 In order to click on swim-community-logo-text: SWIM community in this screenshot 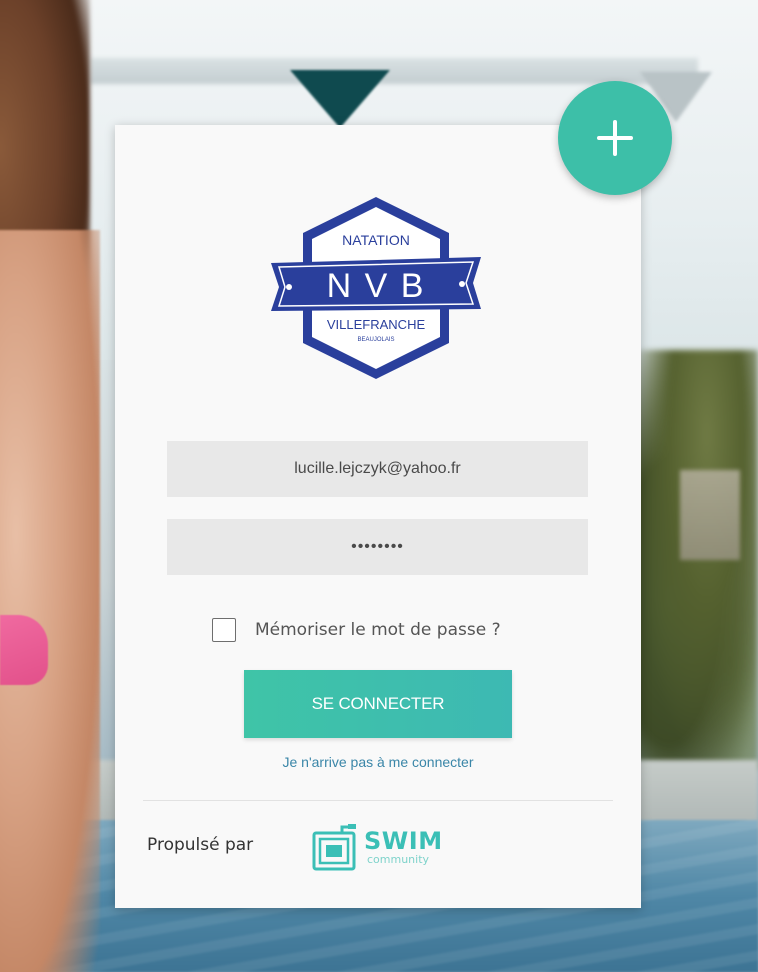, I will do `click(403, 847)`.